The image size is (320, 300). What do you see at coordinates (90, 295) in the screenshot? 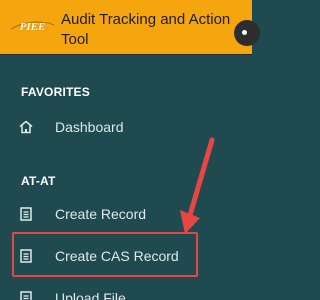
I see `sidebar-item-label: Upload File` at bounding box center [90, 295].